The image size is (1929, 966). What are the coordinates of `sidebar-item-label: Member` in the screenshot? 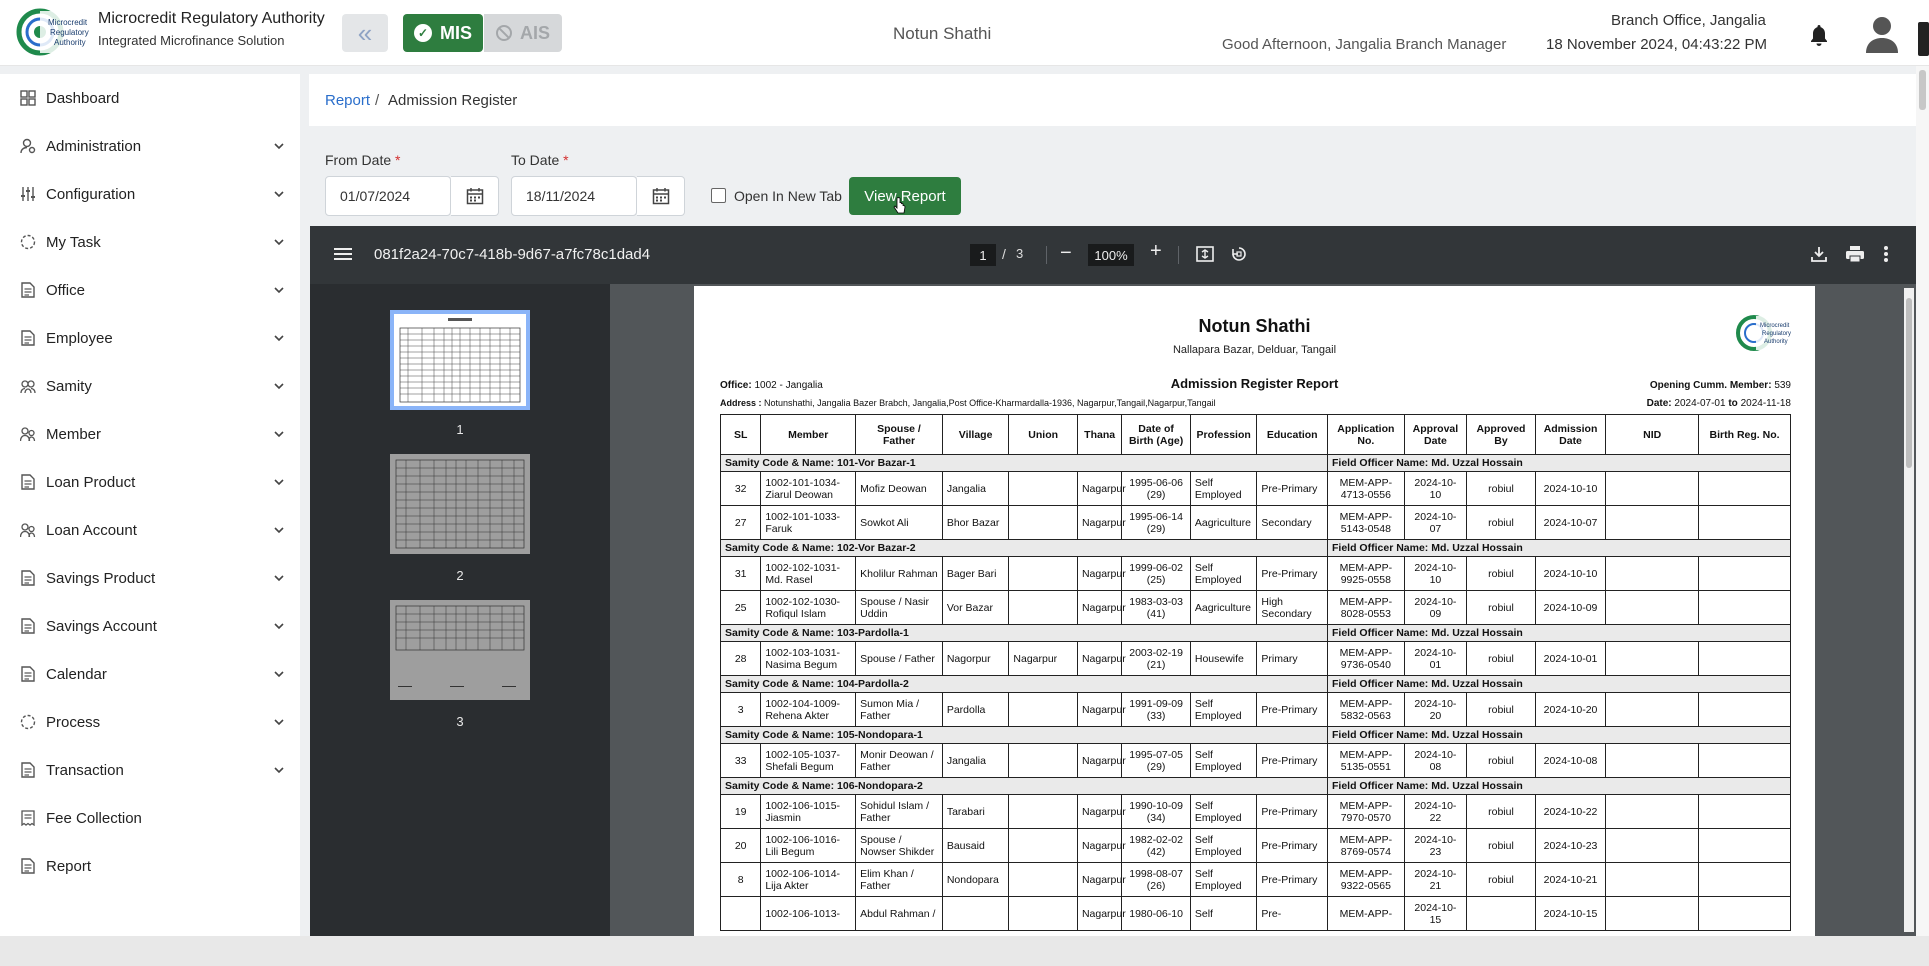 It's located at (74, 434).